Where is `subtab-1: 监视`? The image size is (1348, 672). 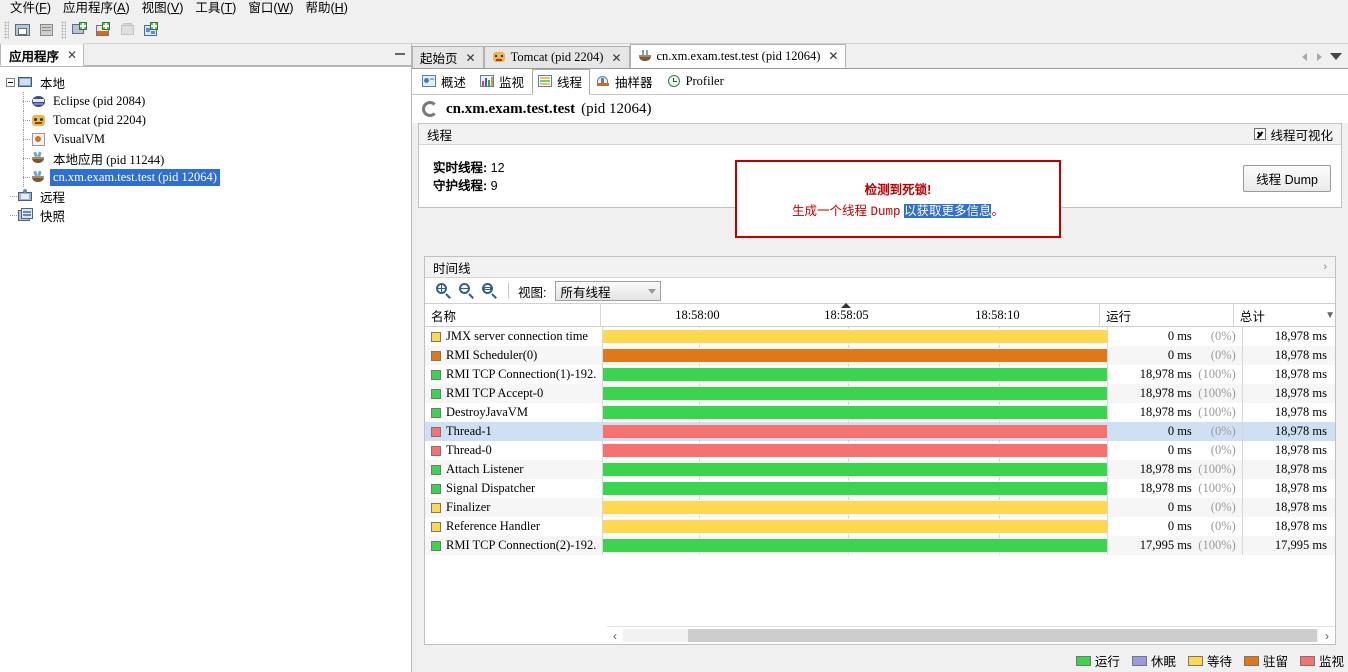 subtab-1: 监视 is located at coordinates (503, 82).